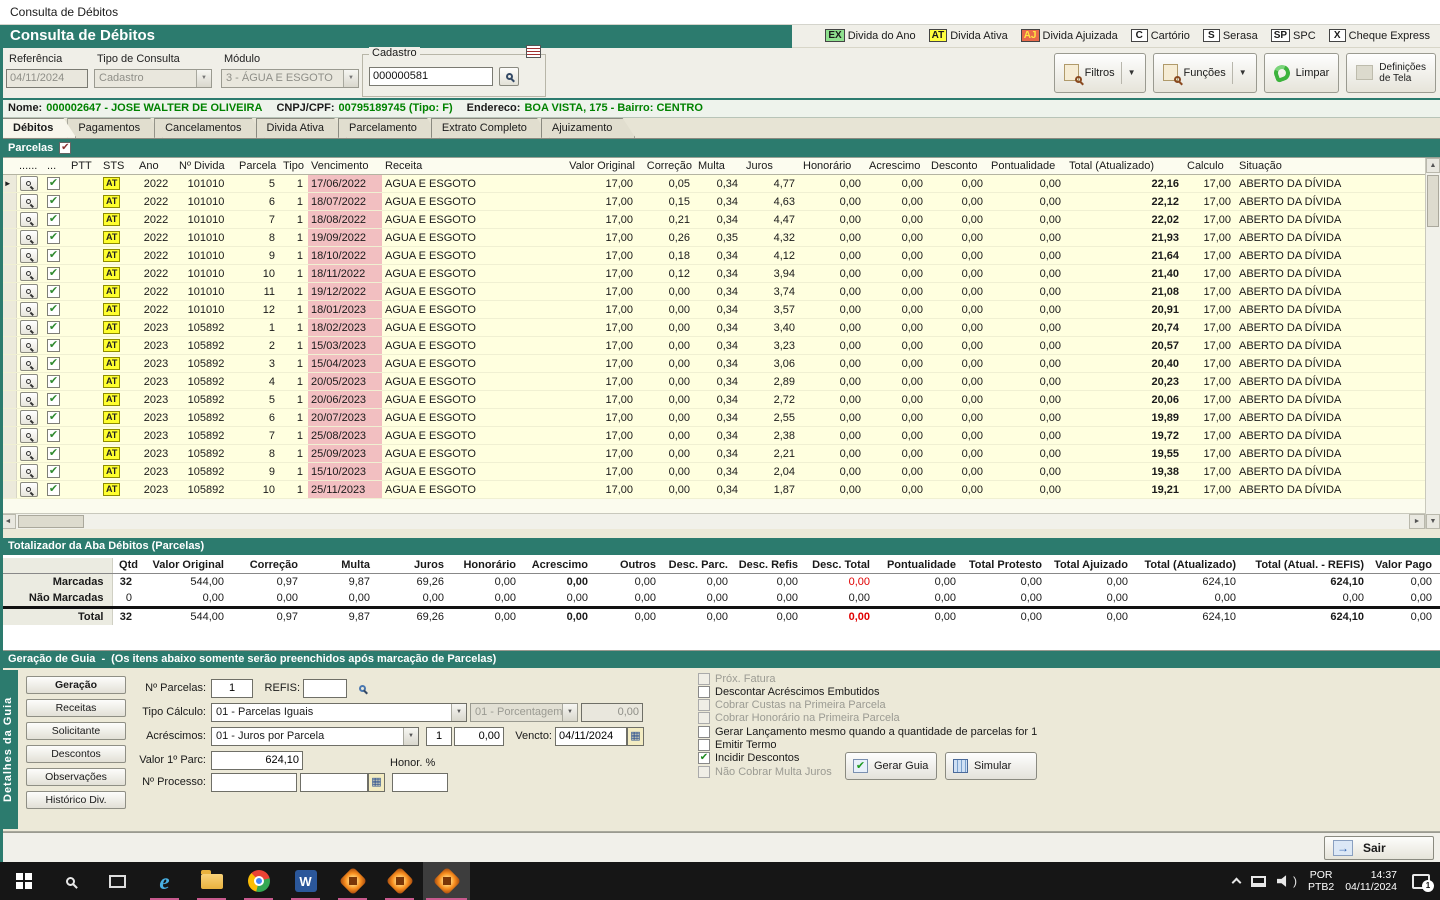 This screenshot has width=1440, height=900. I want to click on task-view-button, so click(117, 881).